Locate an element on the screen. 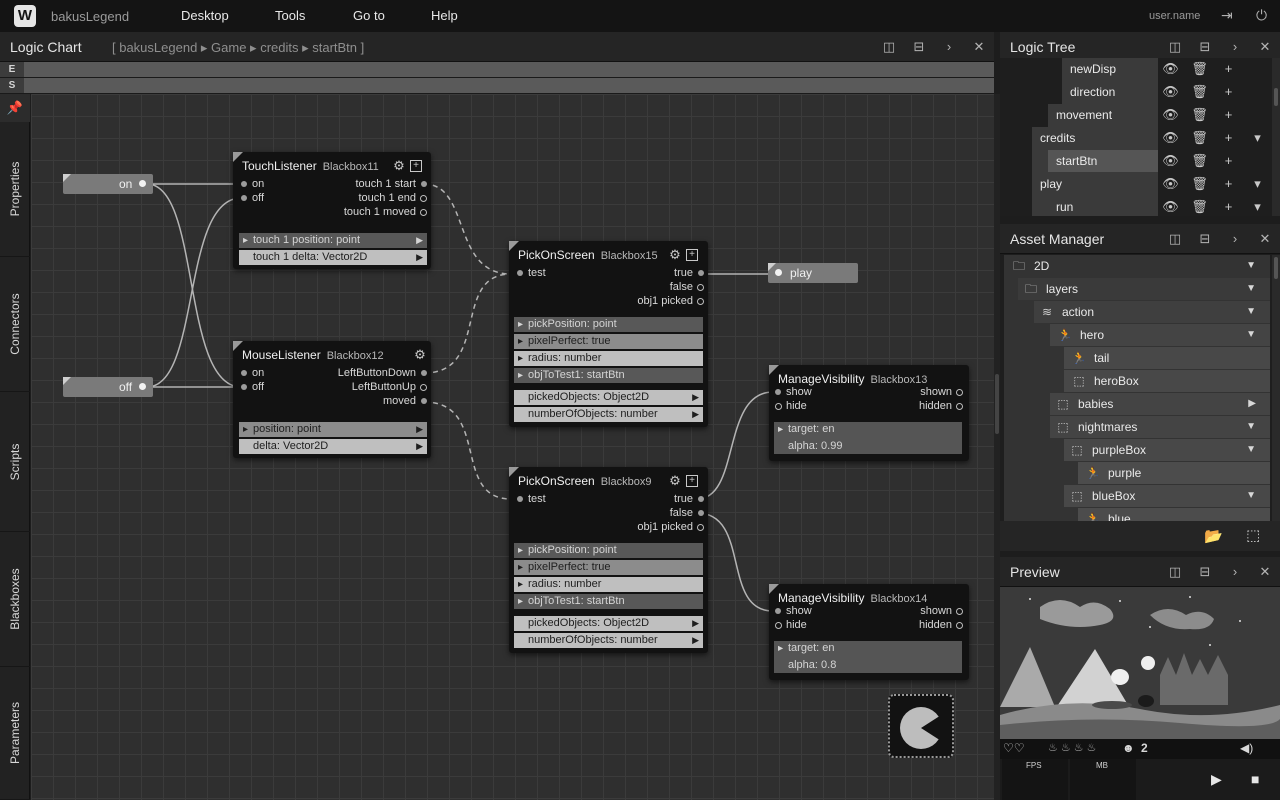 Image resolution: width=1280 pixels, height=800 pixels. open-folder-icon: 📂 is located at coordinates (1213, 536).